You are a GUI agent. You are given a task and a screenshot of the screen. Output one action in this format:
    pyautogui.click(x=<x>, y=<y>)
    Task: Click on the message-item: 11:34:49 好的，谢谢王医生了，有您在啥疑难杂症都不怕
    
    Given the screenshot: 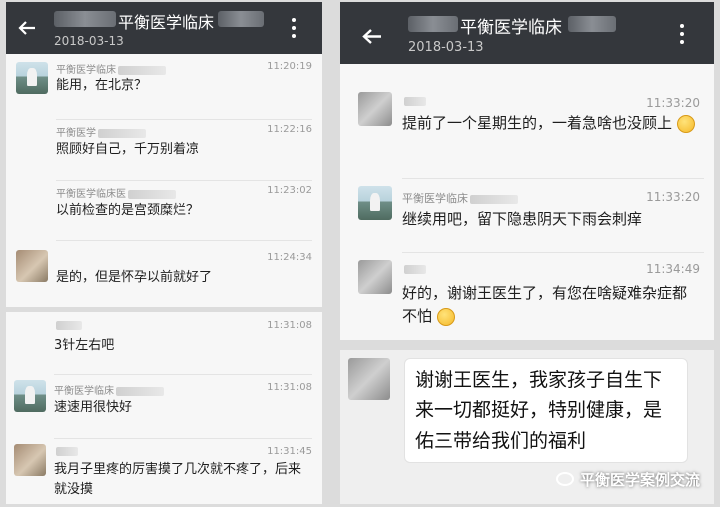 What is the action you would take?
    pyautogui.click(x=527, y=295)
    